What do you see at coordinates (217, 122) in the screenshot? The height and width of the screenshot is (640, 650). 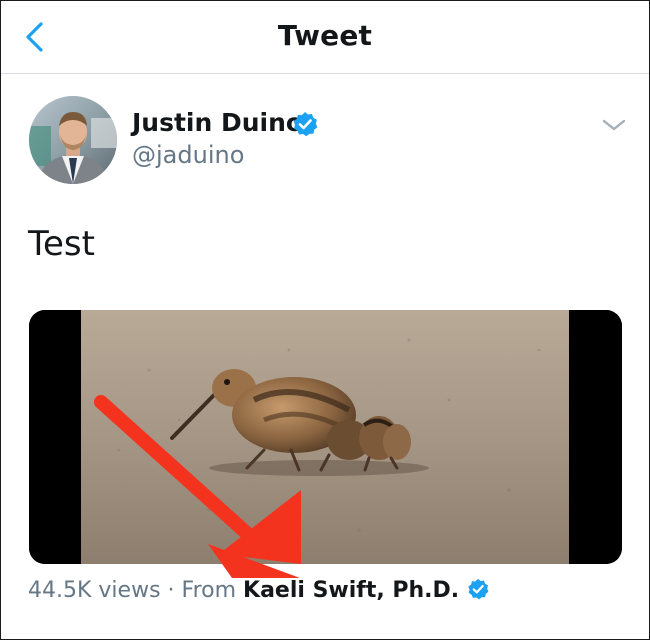 I see `author-display-name: Justin Duino` at bounding box center [217, 122].